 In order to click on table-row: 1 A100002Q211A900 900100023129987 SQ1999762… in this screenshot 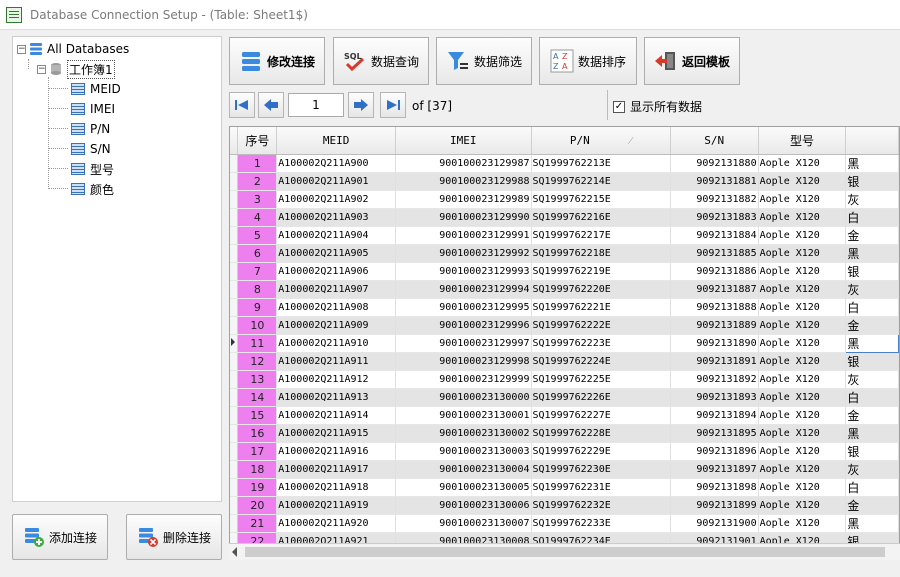, I will do `click(564, 163)`.